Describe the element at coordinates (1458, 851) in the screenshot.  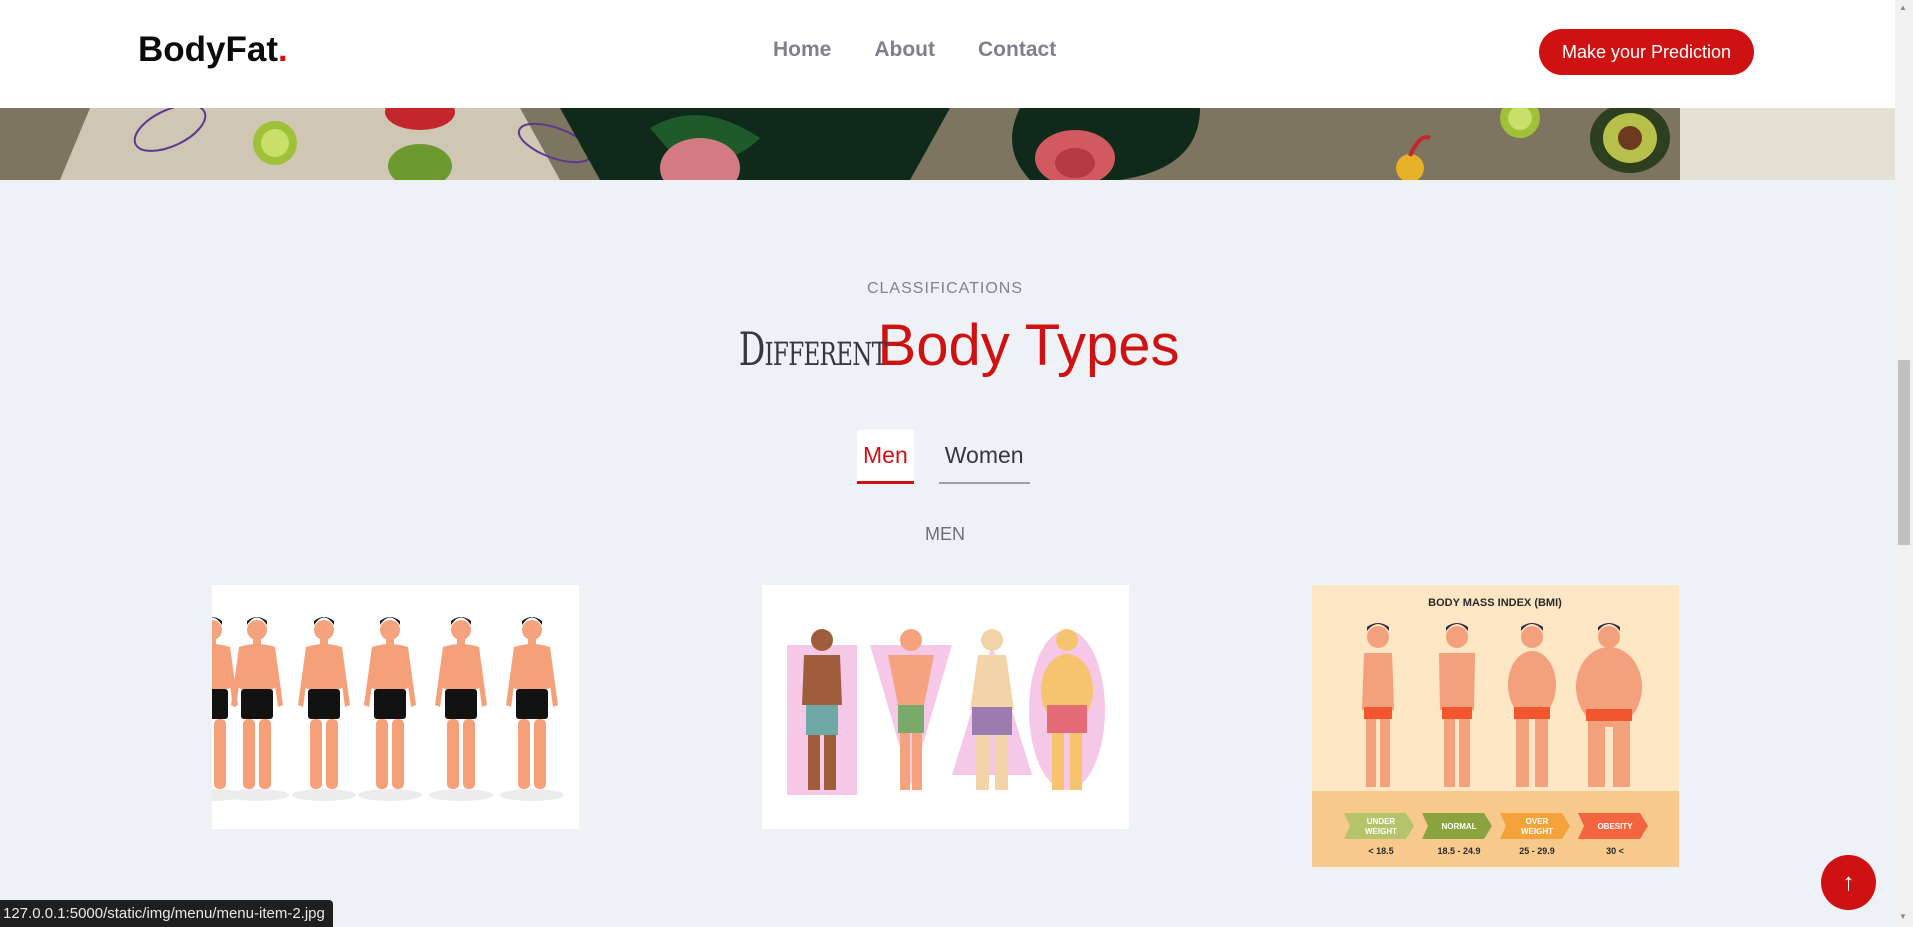
I see `bmi-range-label: 18.5 - 24.9` at that location.